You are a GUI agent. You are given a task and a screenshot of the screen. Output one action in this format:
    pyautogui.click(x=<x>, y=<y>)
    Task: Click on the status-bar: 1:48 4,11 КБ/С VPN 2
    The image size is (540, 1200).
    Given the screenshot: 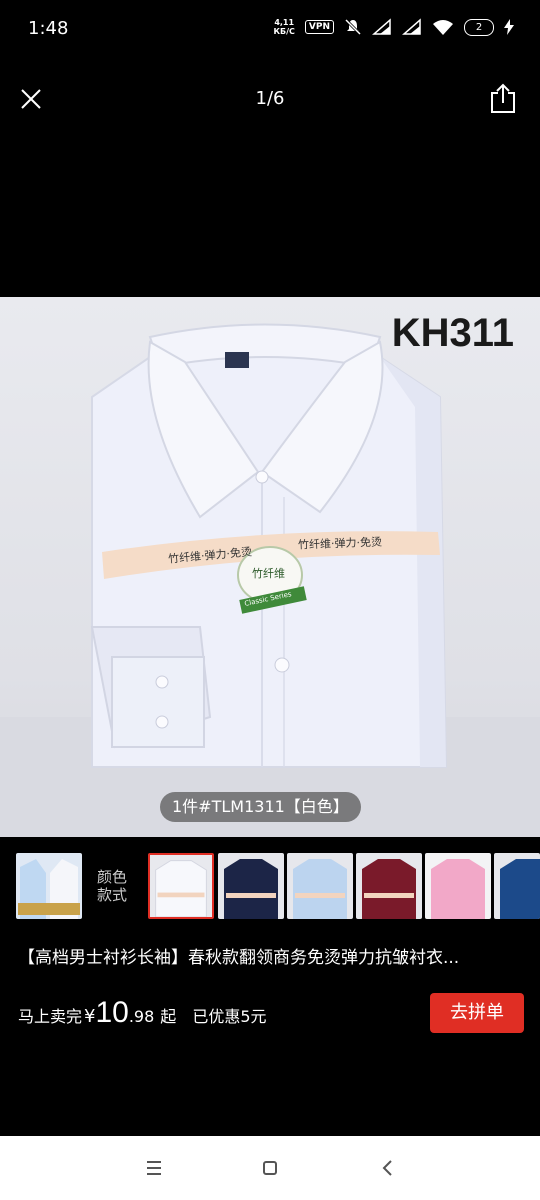 What is the action you would take?
    pyautogui.click(x=270, y=30)
    